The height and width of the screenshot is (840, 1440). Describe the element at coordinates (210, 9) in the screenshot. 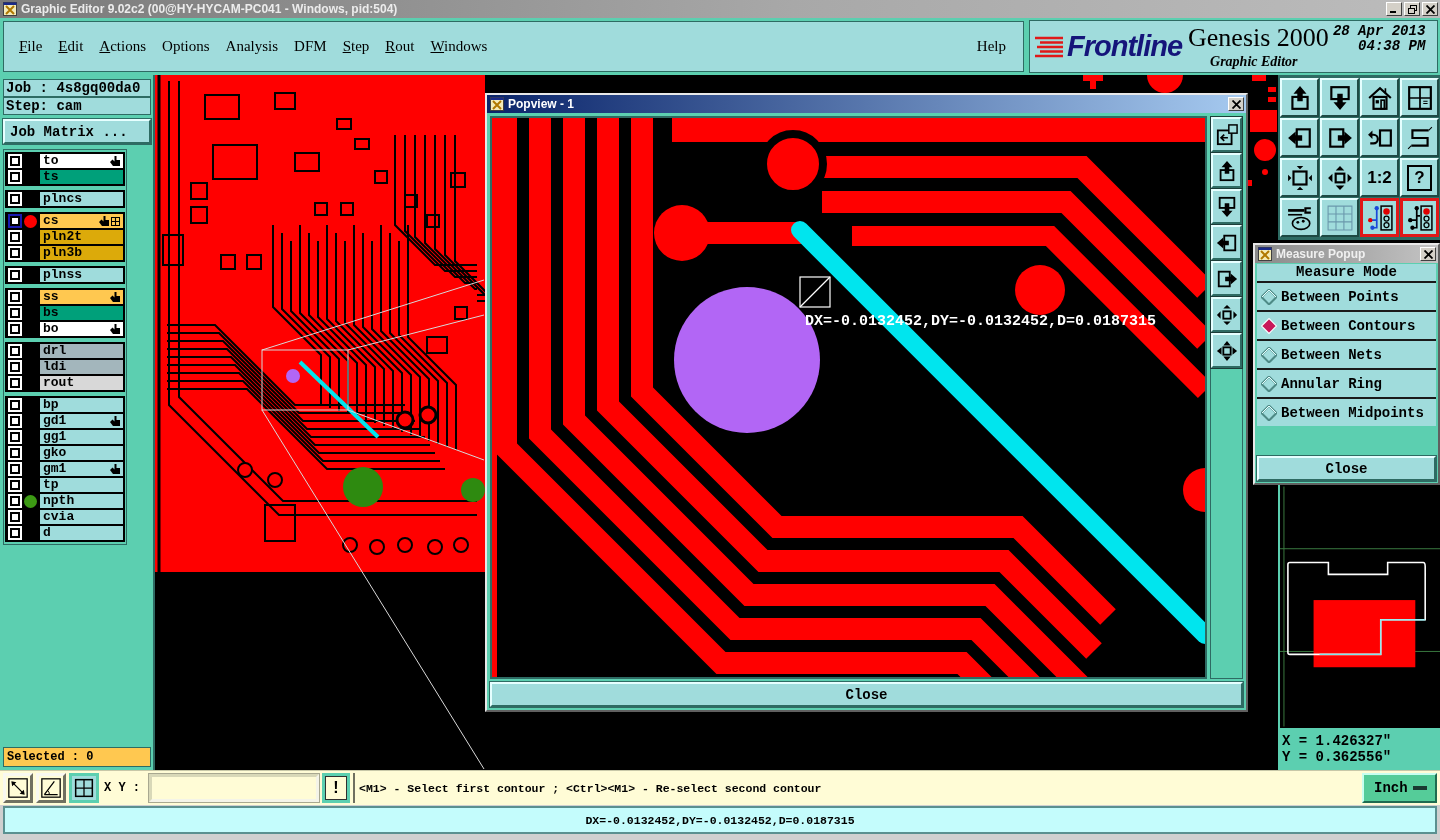

I see `window-title: Graphic Editor 9.02c2 (00@HY-HYCAM-PC041 - Windows, pid:504)` at that location.